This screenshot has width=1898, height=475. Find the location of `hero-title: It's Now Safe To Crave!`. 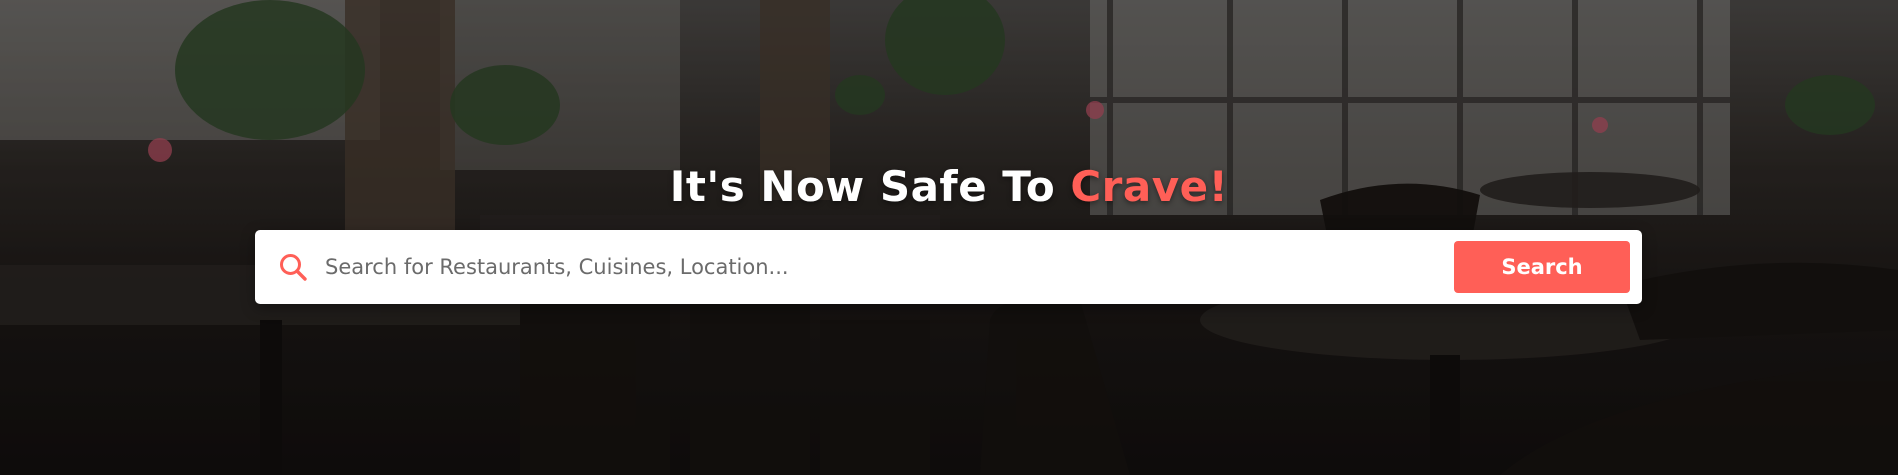

hero-title: It's Now Safe To Crave! is located at coordinates (949, 186).